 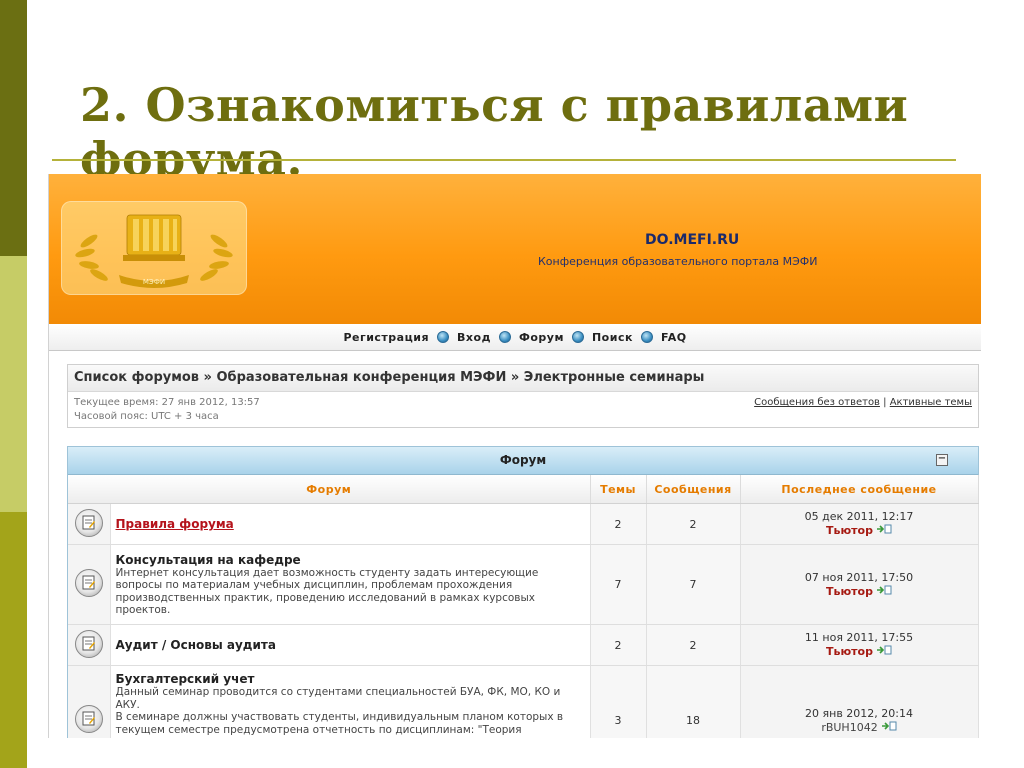 I want to click on last-post-cell: 07 ноя 2011, 17:50 Тьютор, so click(x=859, y=584).